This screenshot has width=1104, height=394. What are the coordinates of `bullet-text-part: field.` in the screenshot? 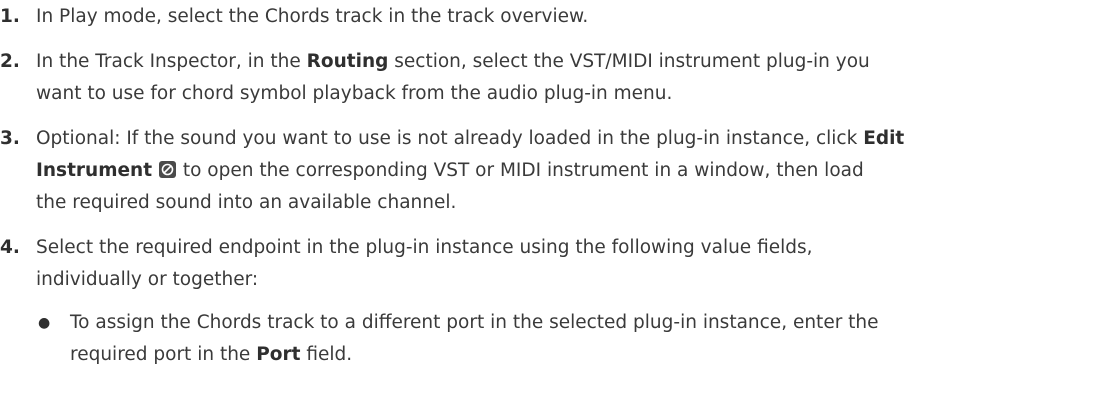 It's located at (326, 354).